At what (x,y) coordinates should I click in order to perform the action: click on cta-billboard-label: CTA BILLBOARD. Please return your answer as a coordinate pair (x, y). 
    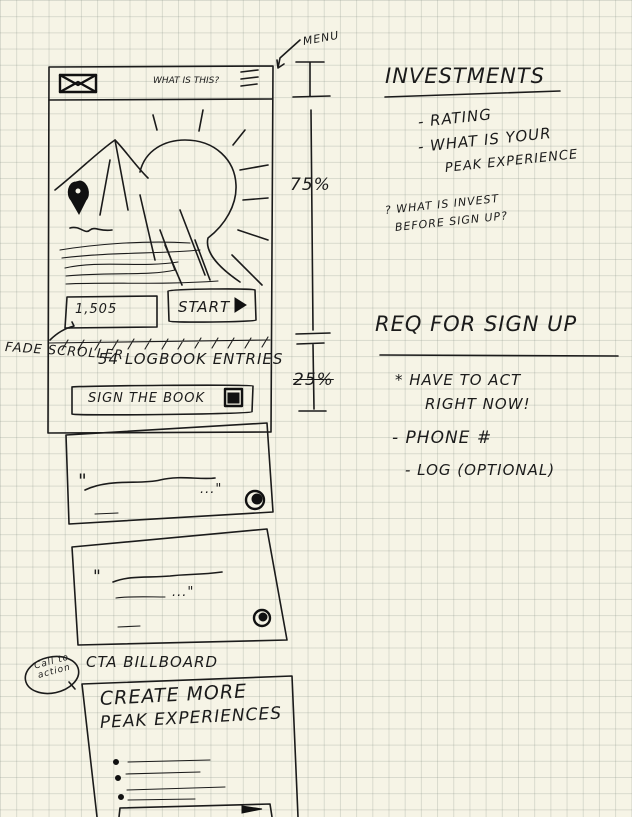
    Looking at the image, I should click on (152, 662).